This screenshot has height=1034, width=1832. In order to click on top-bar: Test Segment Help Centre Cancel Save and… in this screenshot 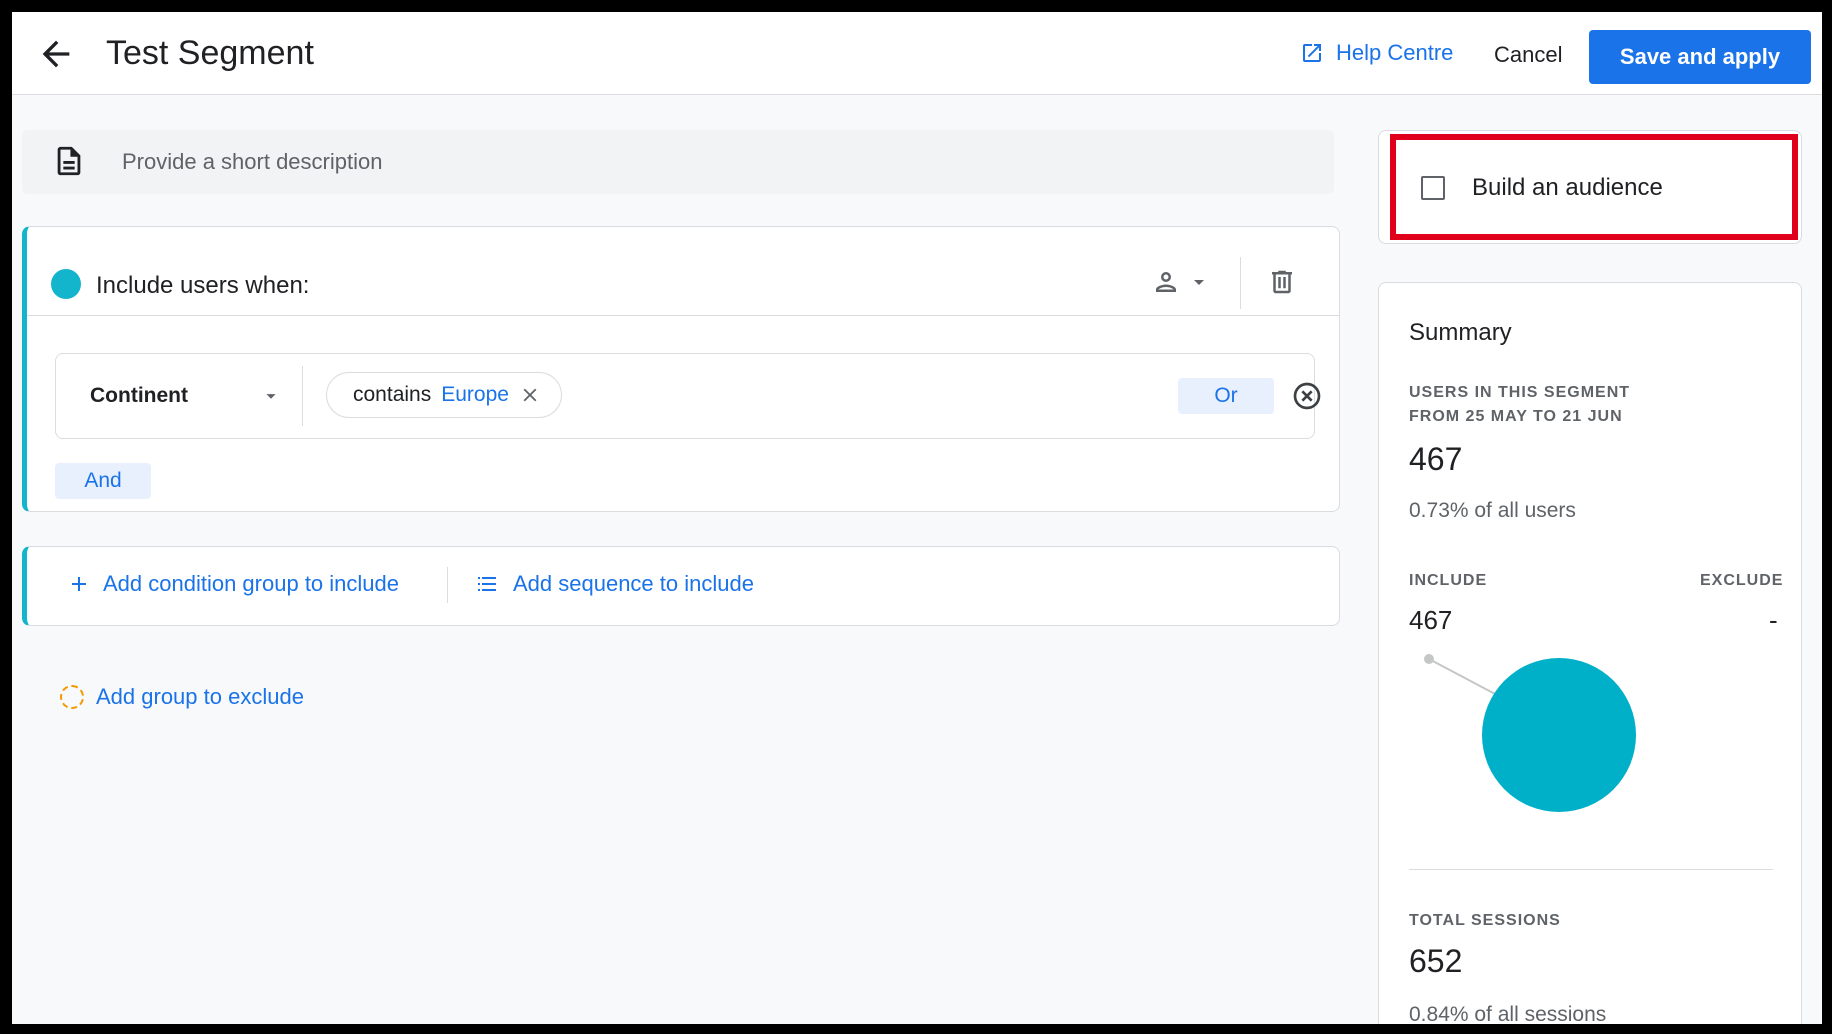, I will do `click(917, 53)`.